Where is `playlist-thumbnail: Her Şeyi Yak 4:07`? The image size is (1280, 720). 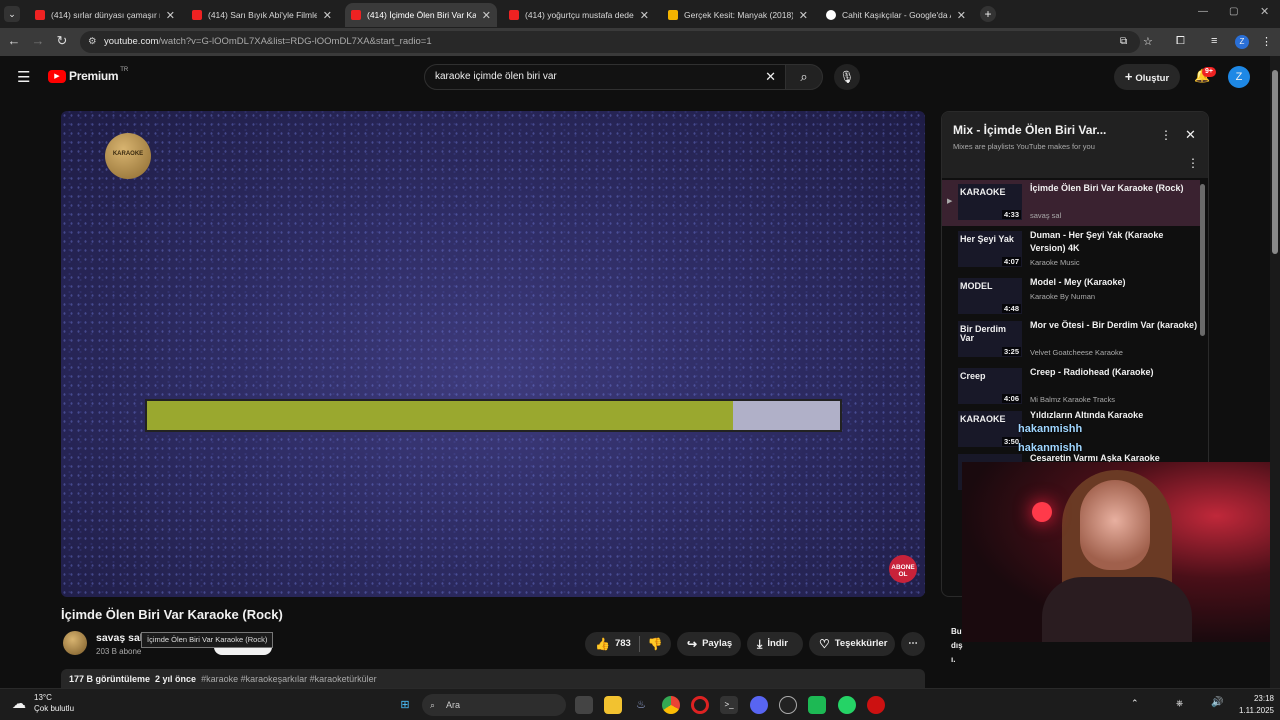
playlist-thumbnail: Her Şeyi Yak 4:07 is located at coordinates (990, 249).